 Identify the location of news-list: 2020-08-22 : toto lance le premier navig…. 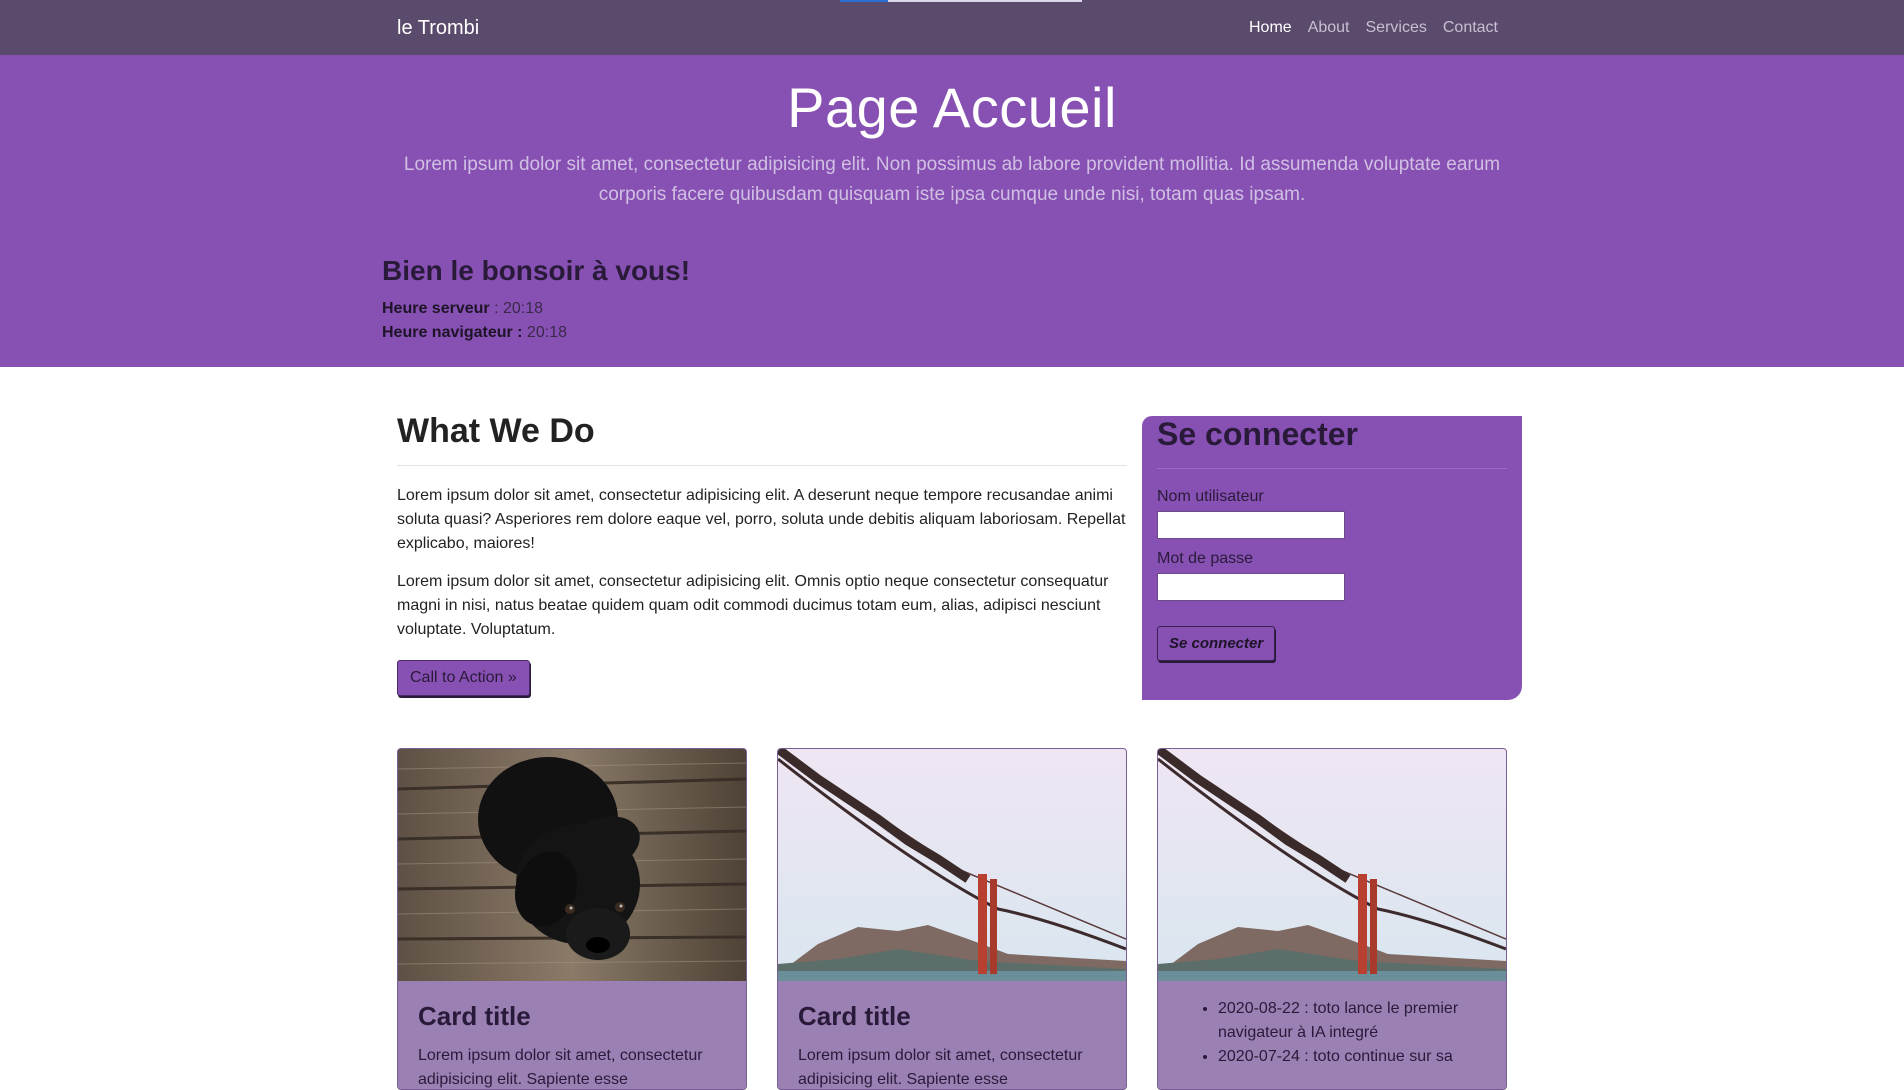
(1332, 1033).